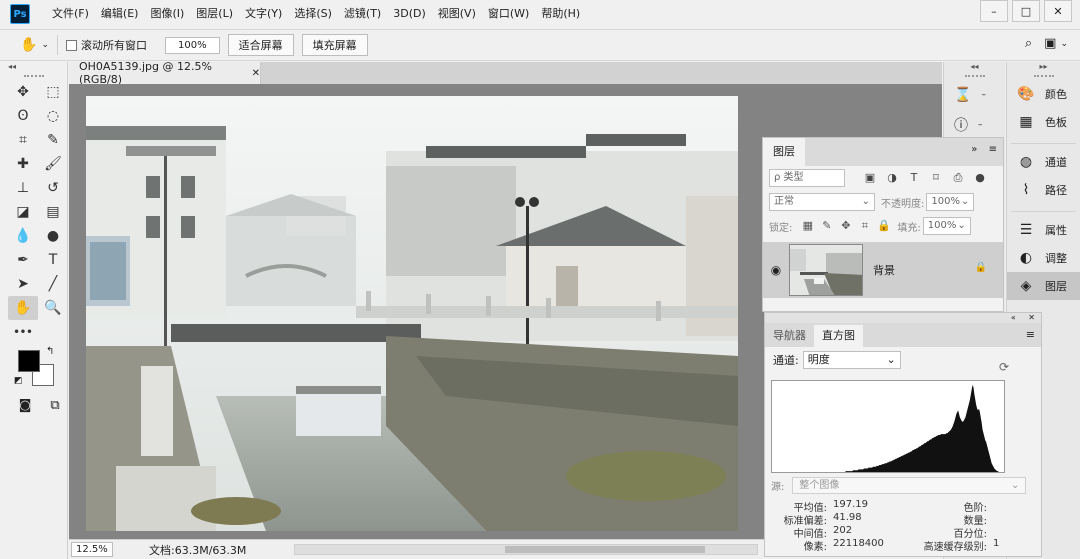 The width and height of the screenshot is (1080, 559). Describe the element at coordinates (53, 188) in the screenshot. I see `history-brush-tool-icon: ↺` at that location.